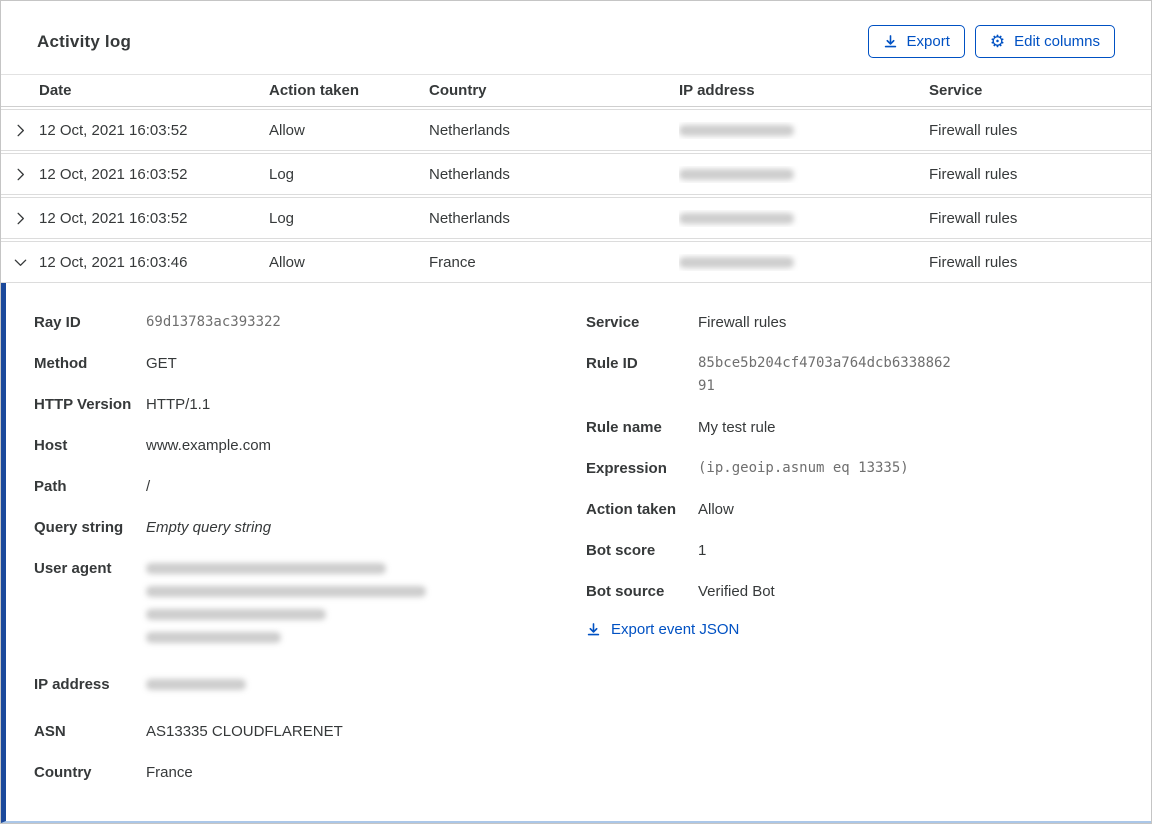  I want to click on detail-field-value: My test rule, so click(737, 427).